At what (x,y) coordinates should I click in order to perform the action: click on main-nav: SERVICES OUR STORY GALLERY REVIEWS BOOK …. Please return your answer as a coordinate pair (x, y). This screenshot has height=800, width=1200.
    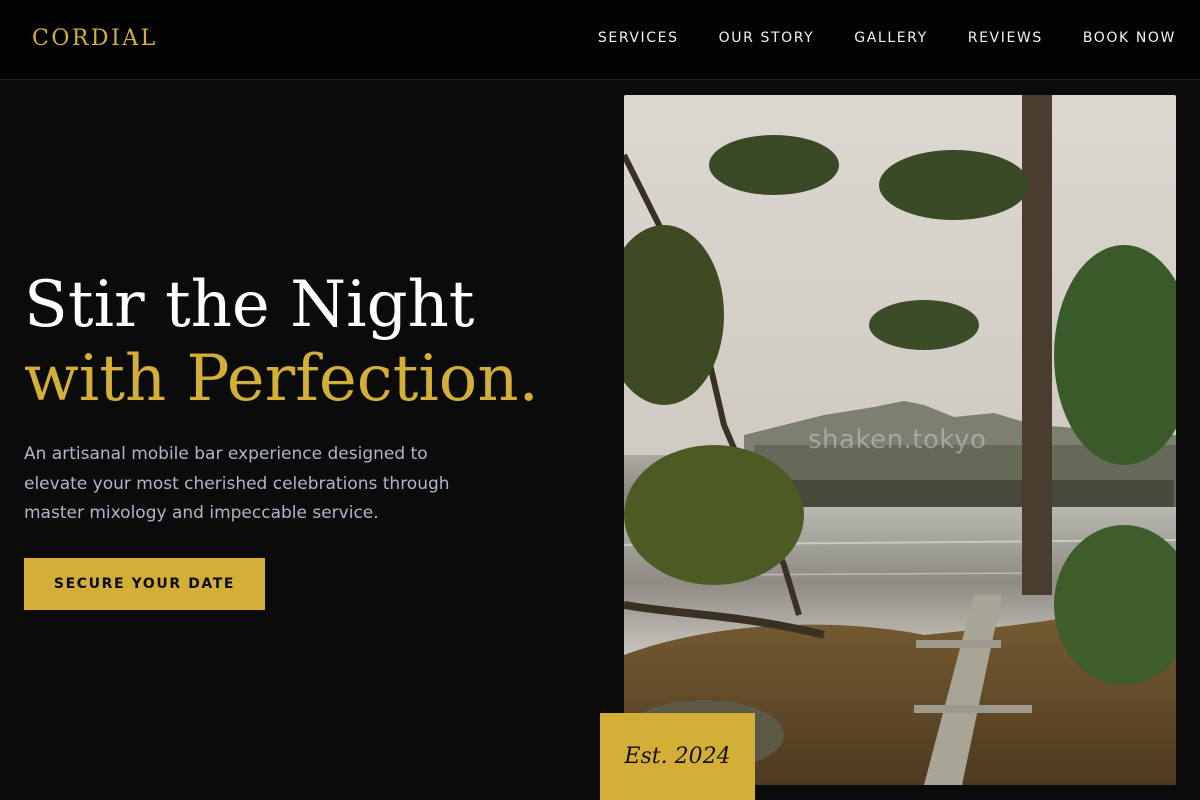
    Looking at the image, I should click on (867, 38).